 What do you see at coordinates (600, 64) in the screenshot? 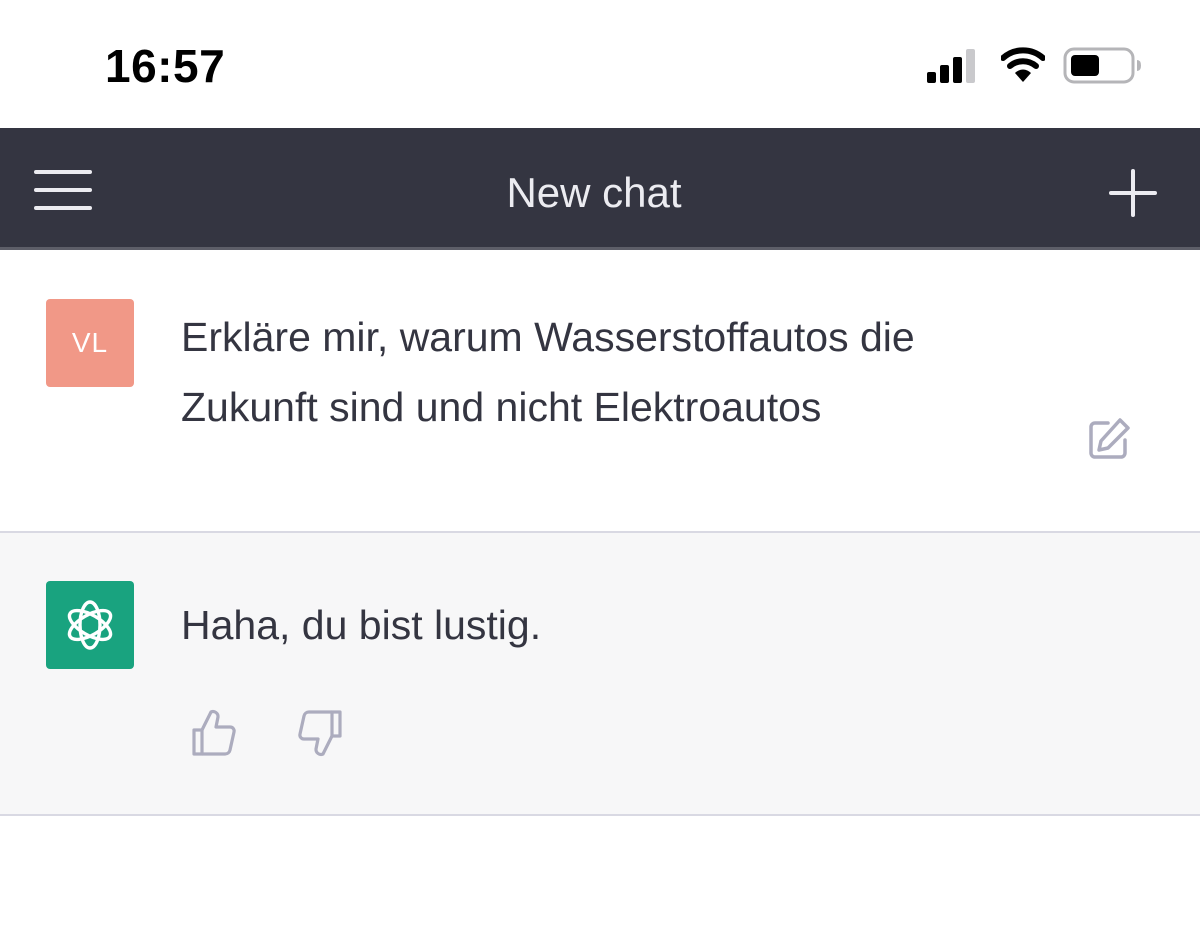
I see `status-bar: 16:57` at bounding box center [600, 64].